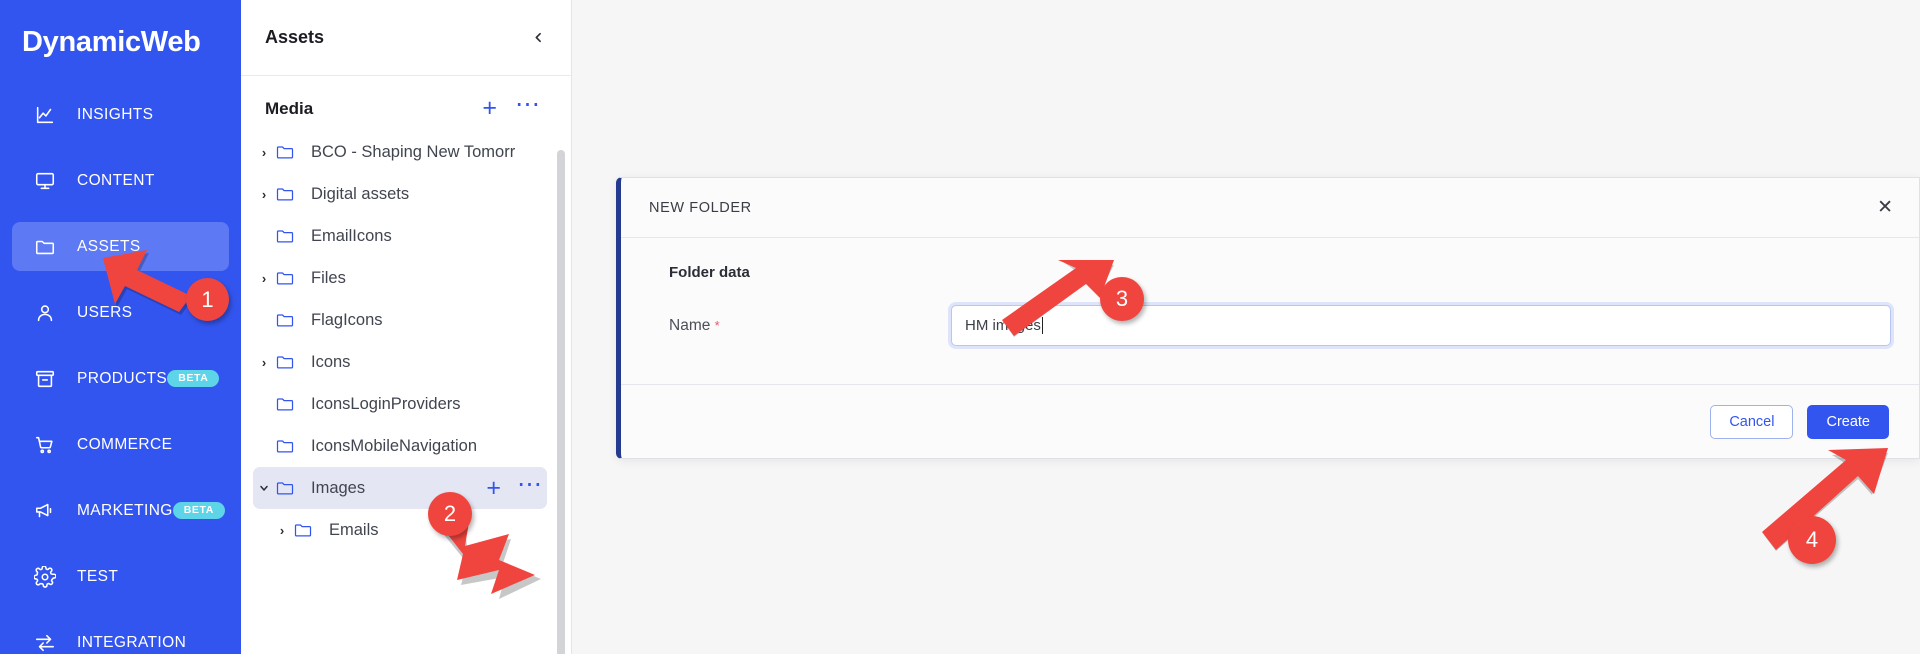  I want to click on sidebar-item-products: PRODUCTS BETA, so click(120, 378).